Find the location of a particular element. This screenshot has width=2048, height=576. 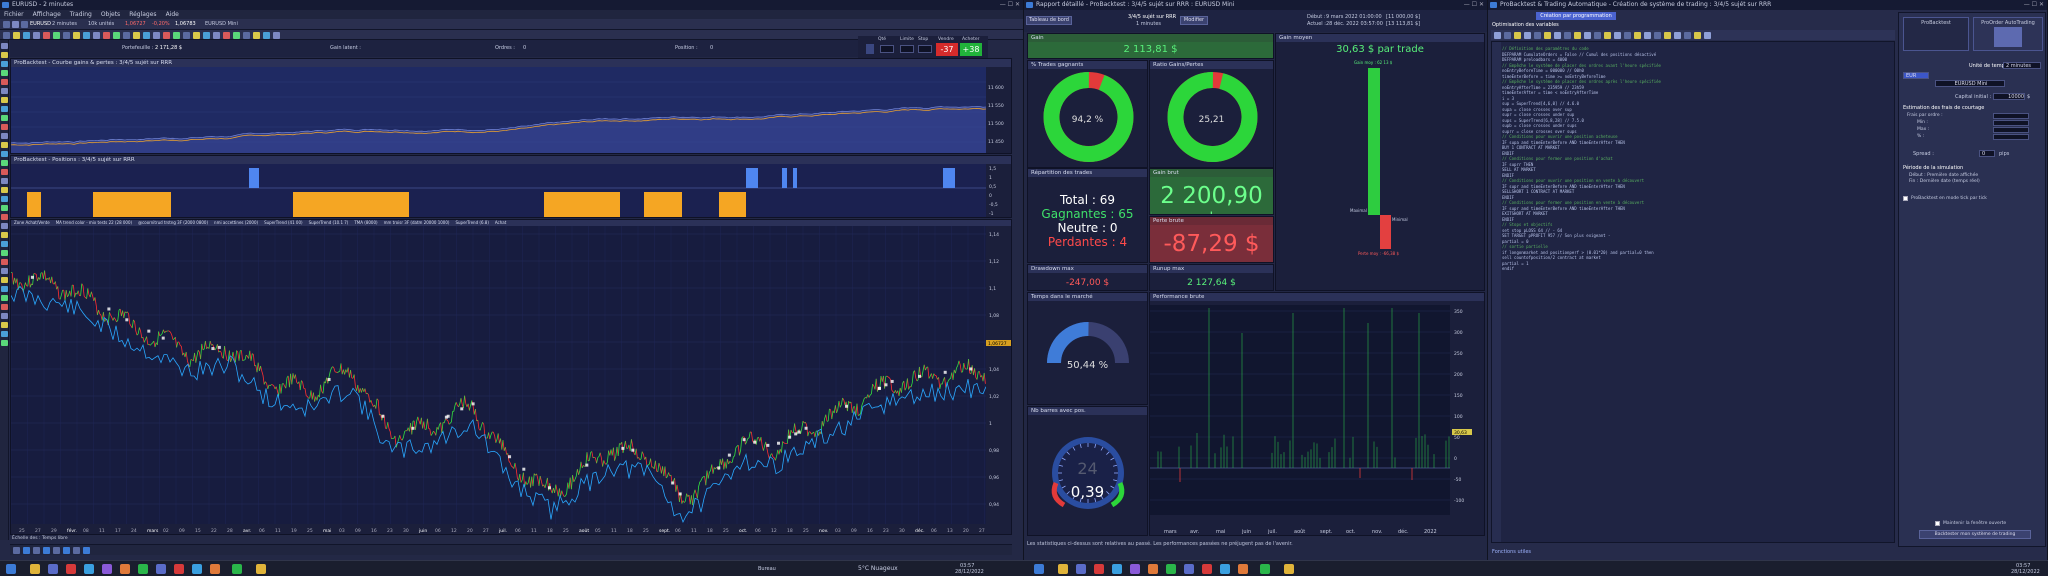

period-start: Début : Première date affichée is located at coordinates (1943, 175).